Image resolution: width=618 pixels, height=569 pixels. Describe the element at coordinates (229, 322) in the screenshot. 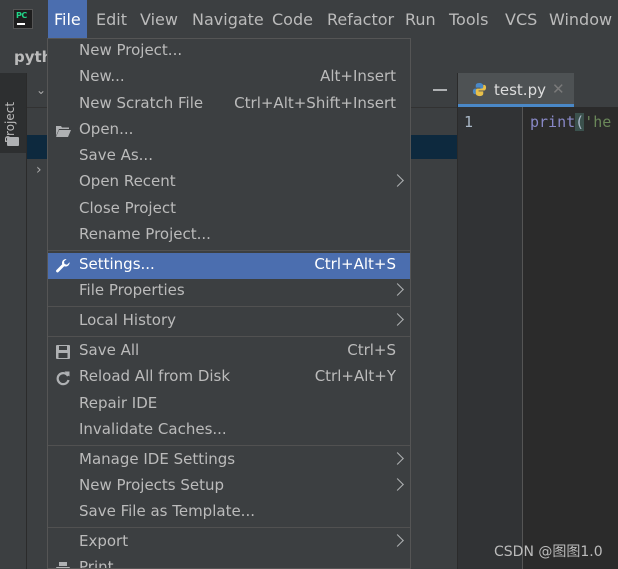

I see `menu-item-local-history: Local History` at that location.